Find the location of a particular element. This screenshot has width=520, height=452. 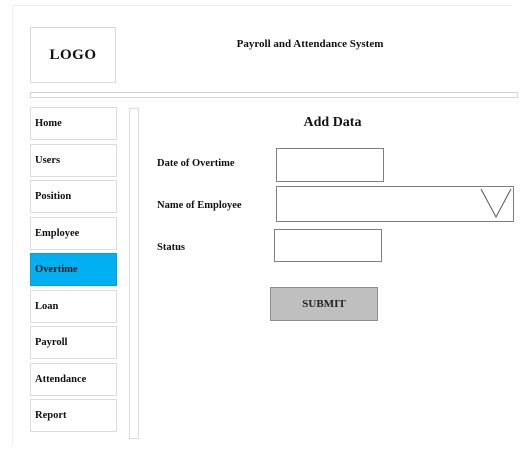

status-field is located at coordinates (328, 245).